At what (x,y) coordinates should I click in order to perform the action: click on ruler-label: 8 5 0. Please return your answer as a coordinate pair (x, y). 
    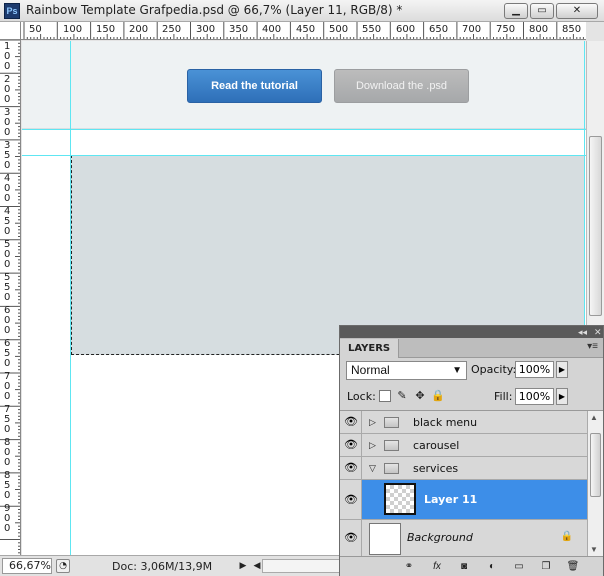
    Looking at the image, I should click on (7, 485).